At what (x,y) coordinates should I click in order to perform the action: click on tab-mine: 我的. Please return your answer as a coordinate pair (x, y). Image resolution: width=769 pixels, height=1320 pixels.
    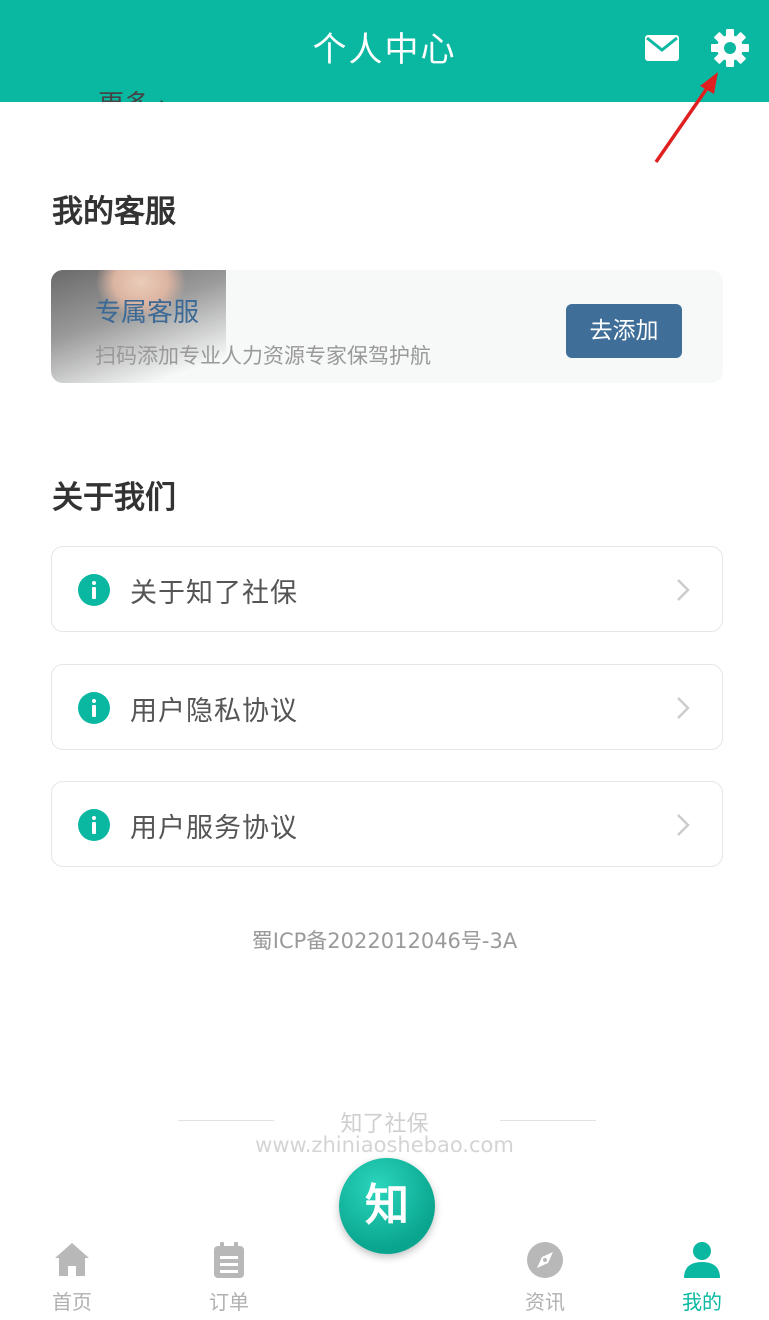
    Looking at the image, I should click on (702, 1277).